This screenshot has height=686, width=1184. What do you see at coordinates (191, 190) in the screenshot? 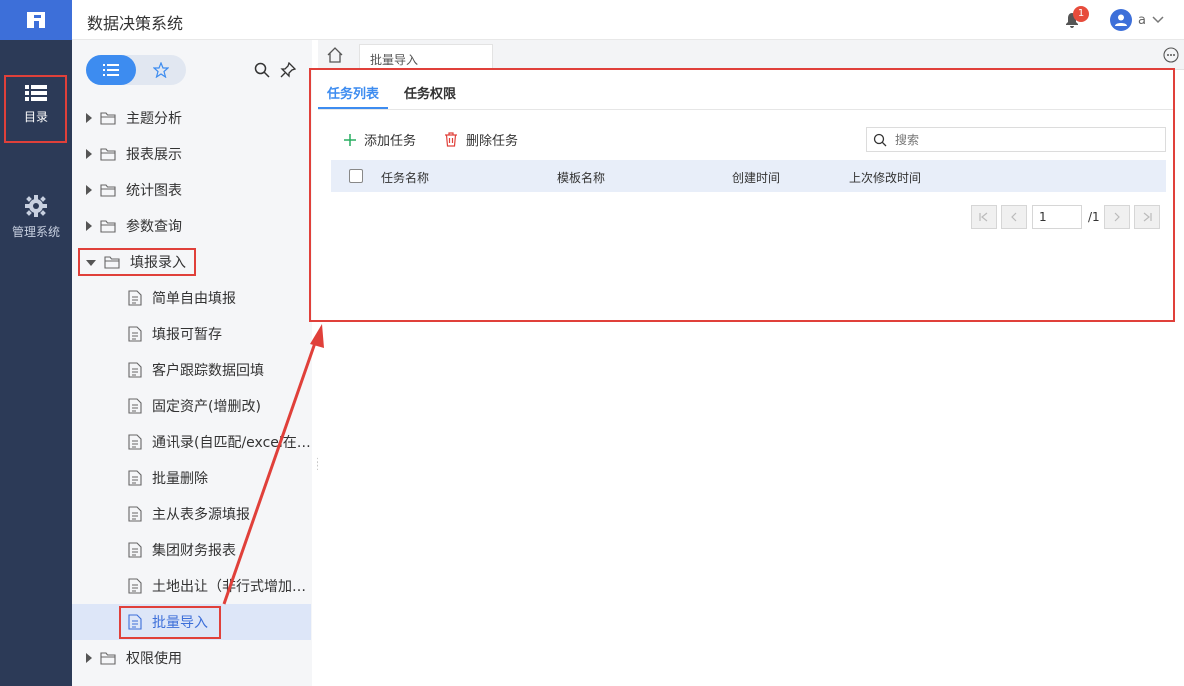
I see `tree-folder: 统计图表` at bounding box center [191, 190].